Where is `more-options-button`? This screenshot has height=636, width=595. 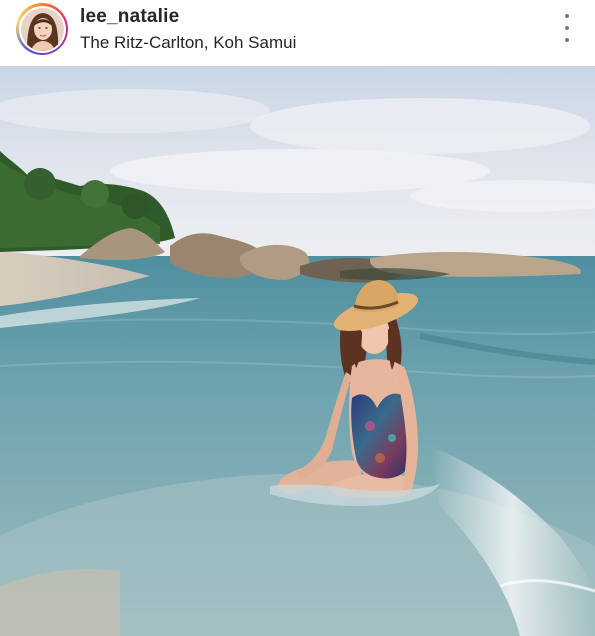 more-options-button is located at coordinates (567, 28).